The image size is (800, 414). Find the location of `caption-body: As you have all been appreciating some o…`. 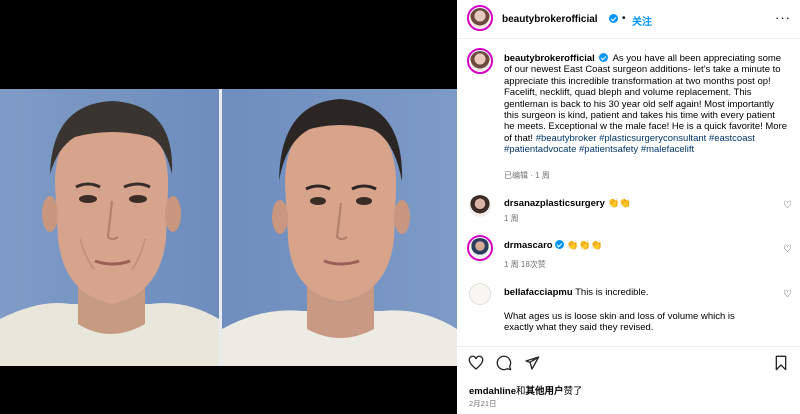

caption-body: As you have all been appreciating some o… is located at coordinates (646, 98).